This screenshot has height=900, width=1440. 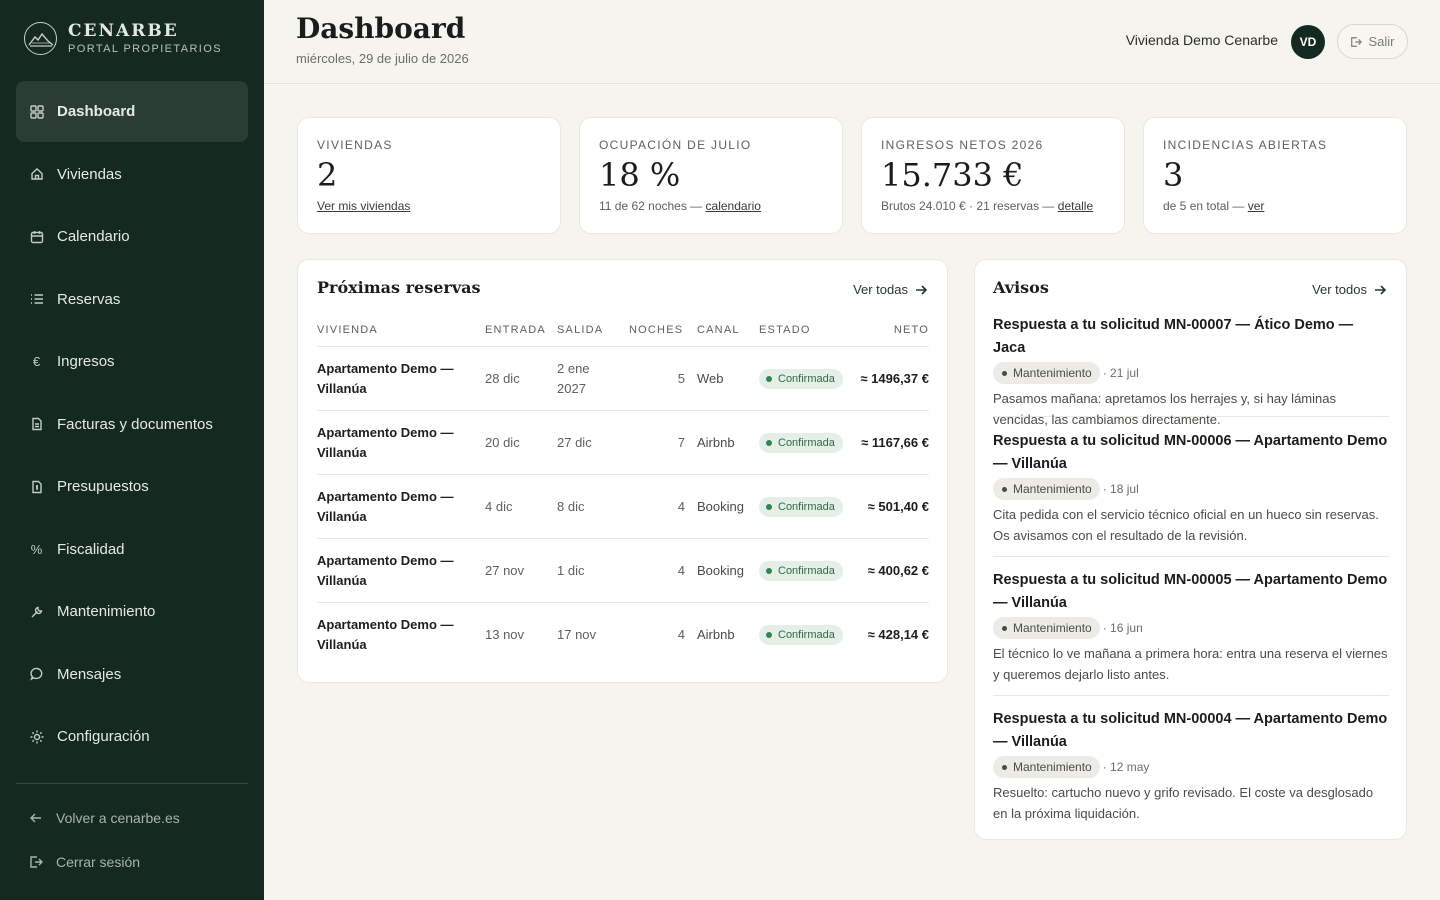 What do you see at coordinates (104, 818) in the screenshot?
I see `back-to-site-link: Volver a cenarbe.es` at bounding box center [104, 818].